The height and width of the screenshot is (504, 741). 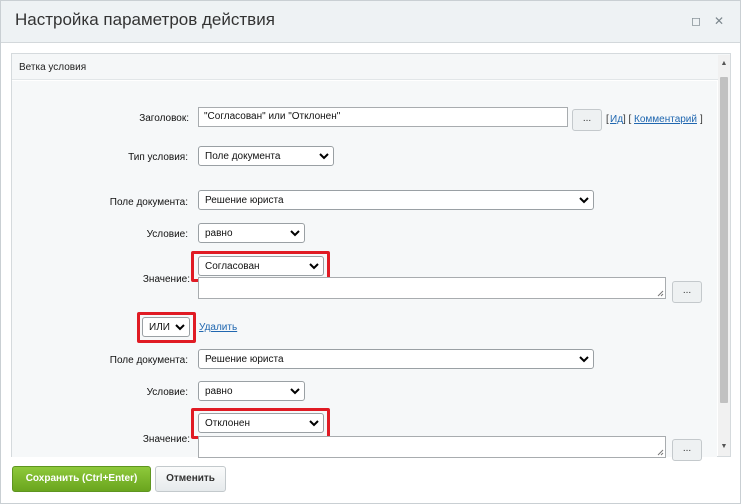 I want to click on condition1-operator-select: равно, so click(x=251, y=233).